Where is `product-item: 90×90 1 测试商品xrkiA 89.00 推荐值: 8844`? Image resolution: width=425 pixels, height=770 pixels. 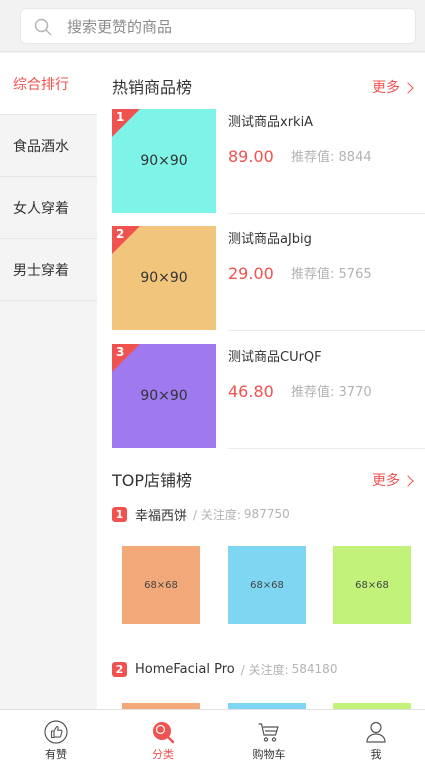
product-item: 90×90 1 测试商品xrkiA 89.00 推荐值: 8844 is located at coordinates (268, 161).